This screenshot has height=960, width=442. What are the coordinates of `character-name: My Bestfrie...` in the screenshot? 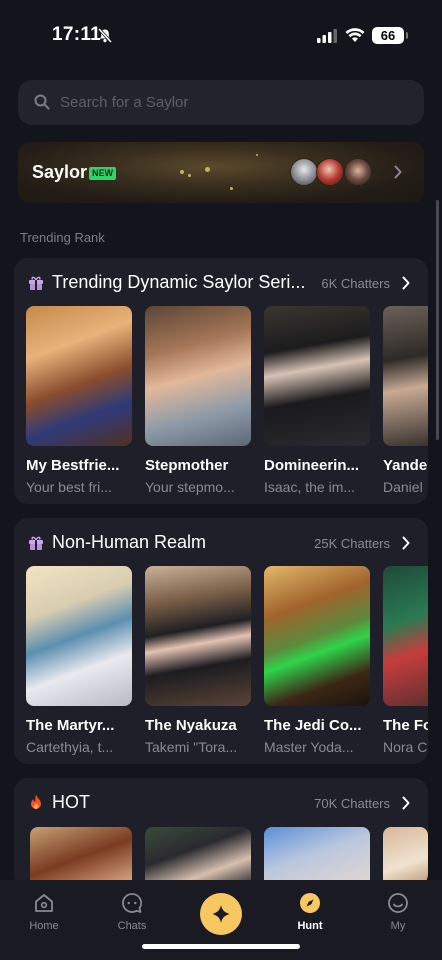 It's located at (73, 465).